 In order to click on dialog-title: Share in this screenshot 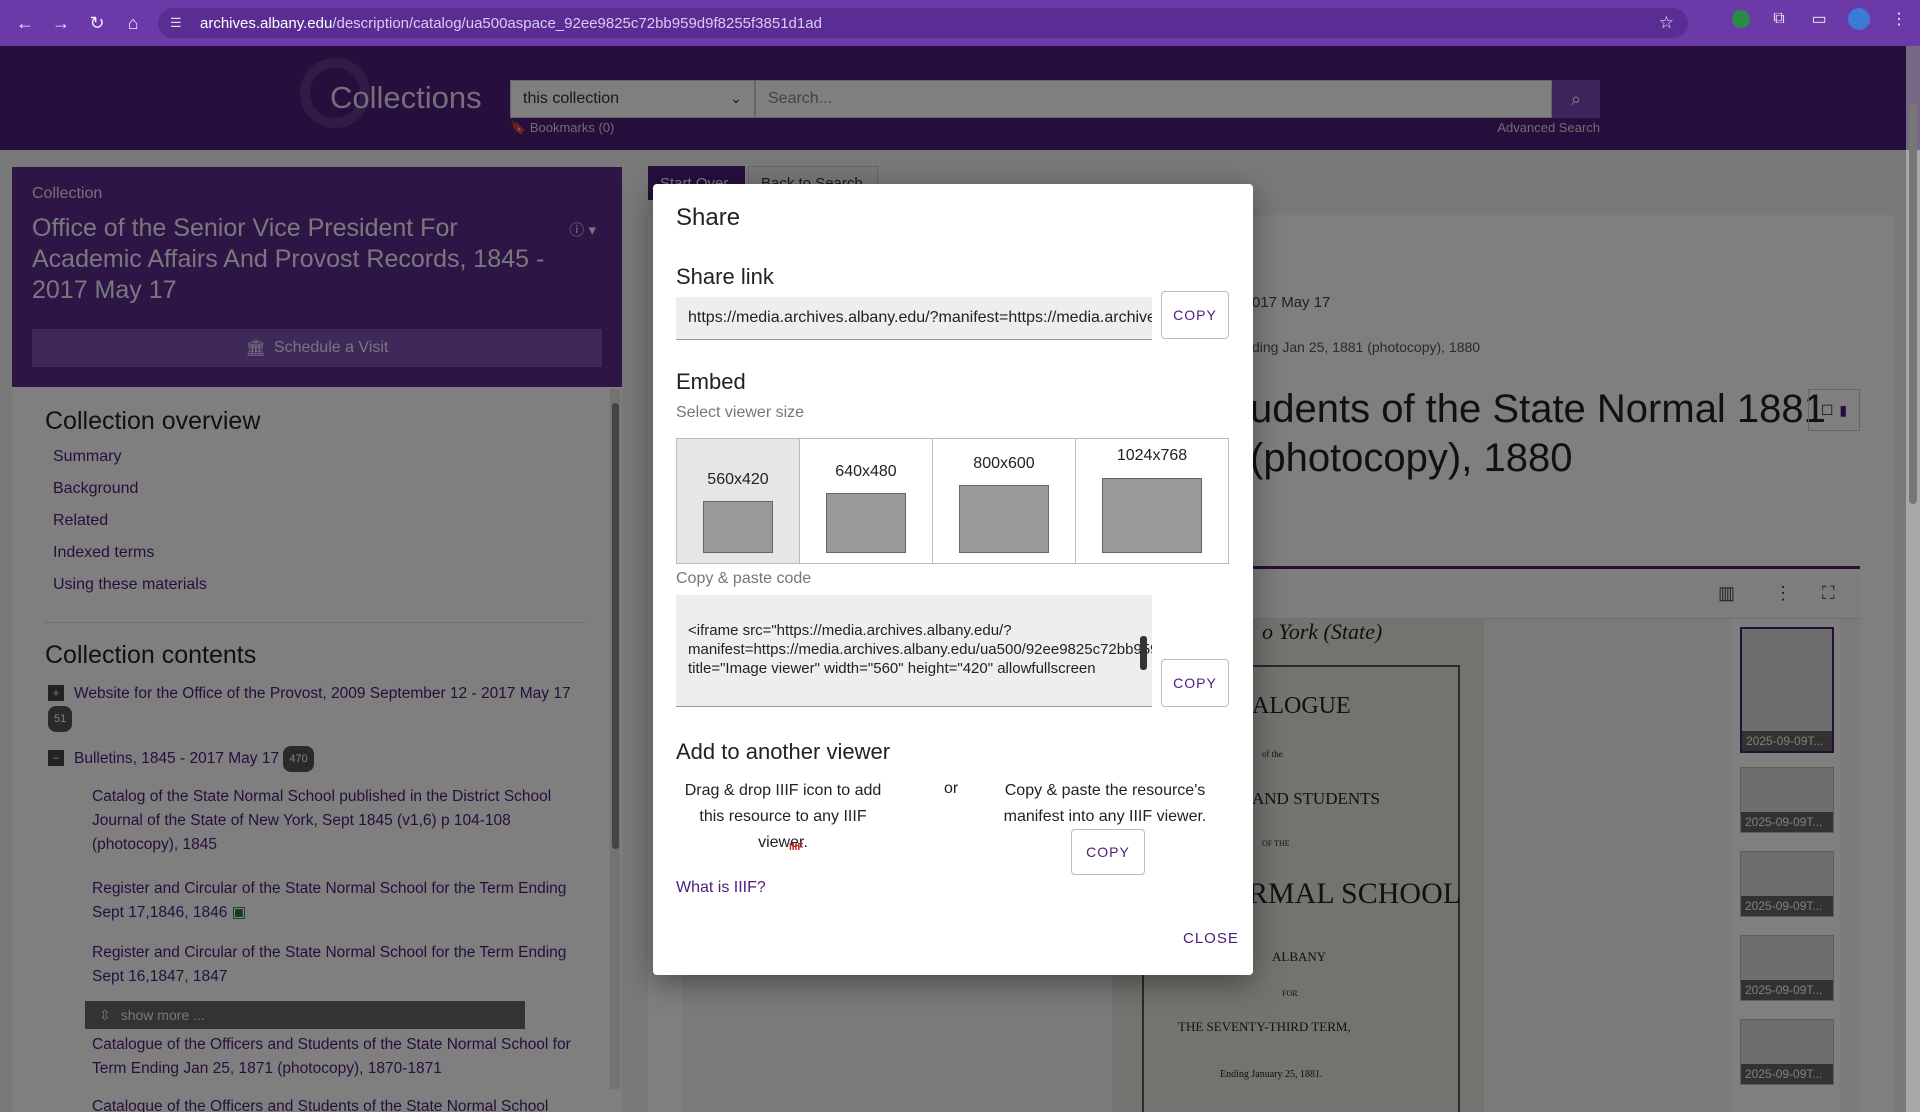, I will do `click(708, 217)`.